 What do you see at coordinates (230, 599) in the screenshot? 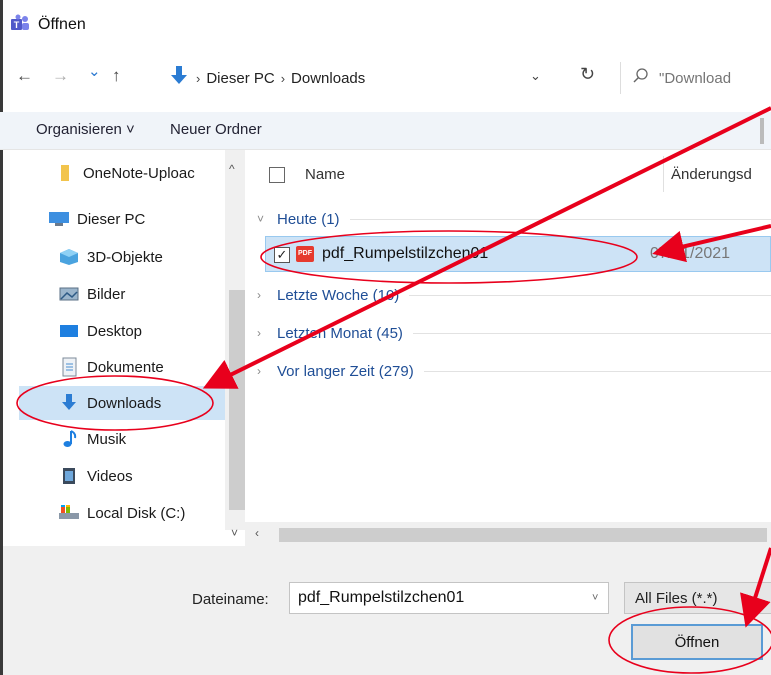
I see `filename-label: Dateiname:` at bounding box center [230, 599].